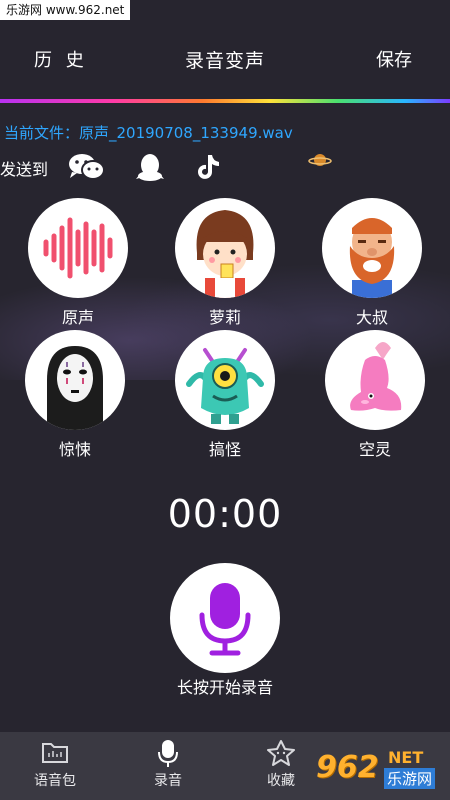 This screenshot has width=450, height=800. I want to click on qq-icon, so click(152, 167).